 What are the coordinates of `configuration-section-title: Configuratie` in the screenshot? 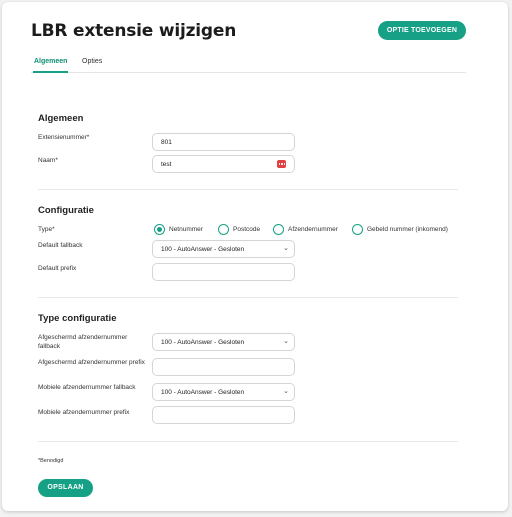 It's located at (66, 210).